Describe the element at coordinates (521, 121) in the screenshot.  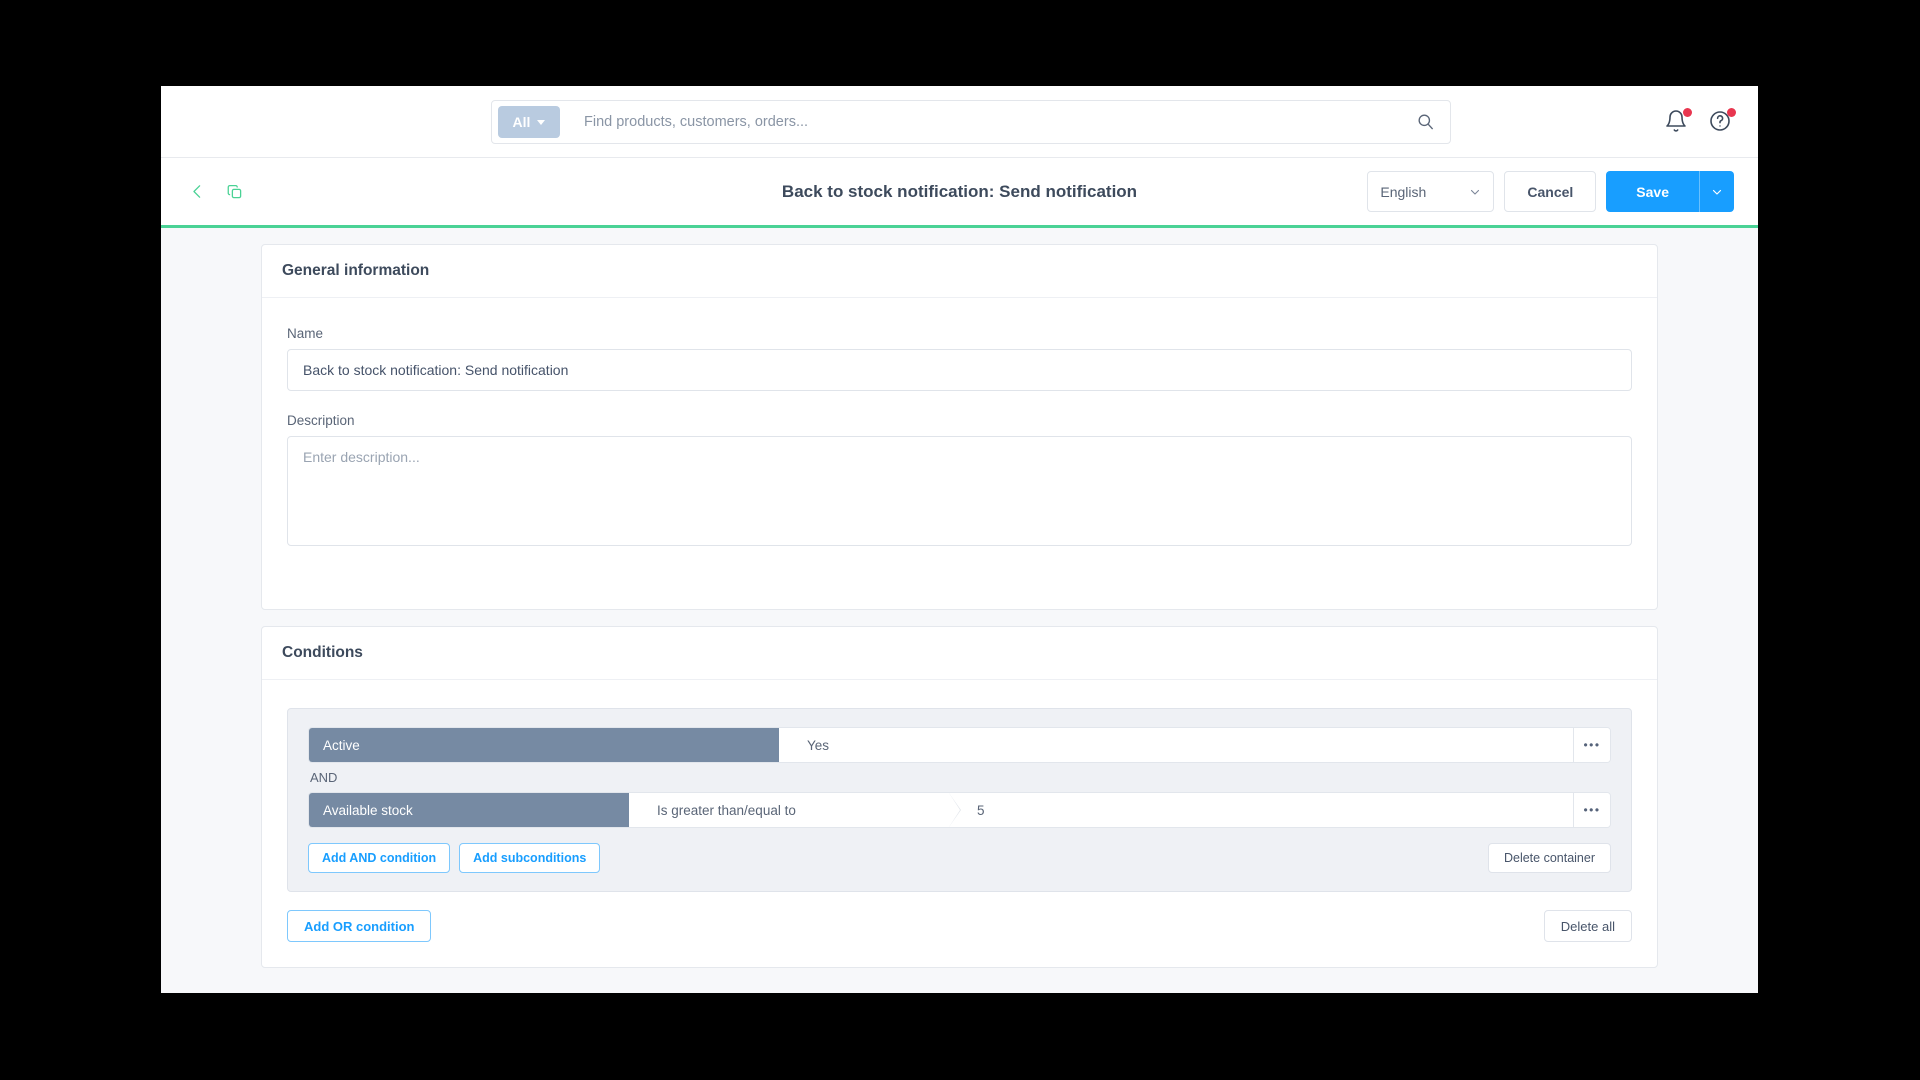
I see `search-scope-label: All` at that location.